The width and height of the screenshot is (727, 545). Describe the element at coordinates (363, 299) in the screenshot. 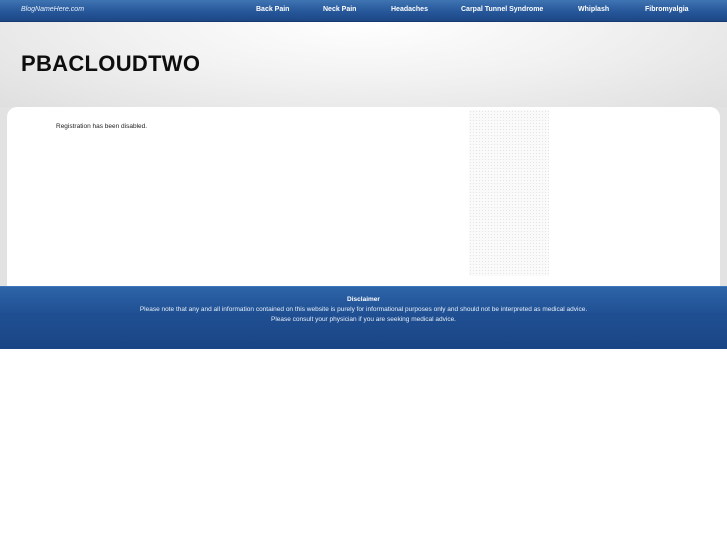

I see `disclaimer-title: Disclaimer` at that location.